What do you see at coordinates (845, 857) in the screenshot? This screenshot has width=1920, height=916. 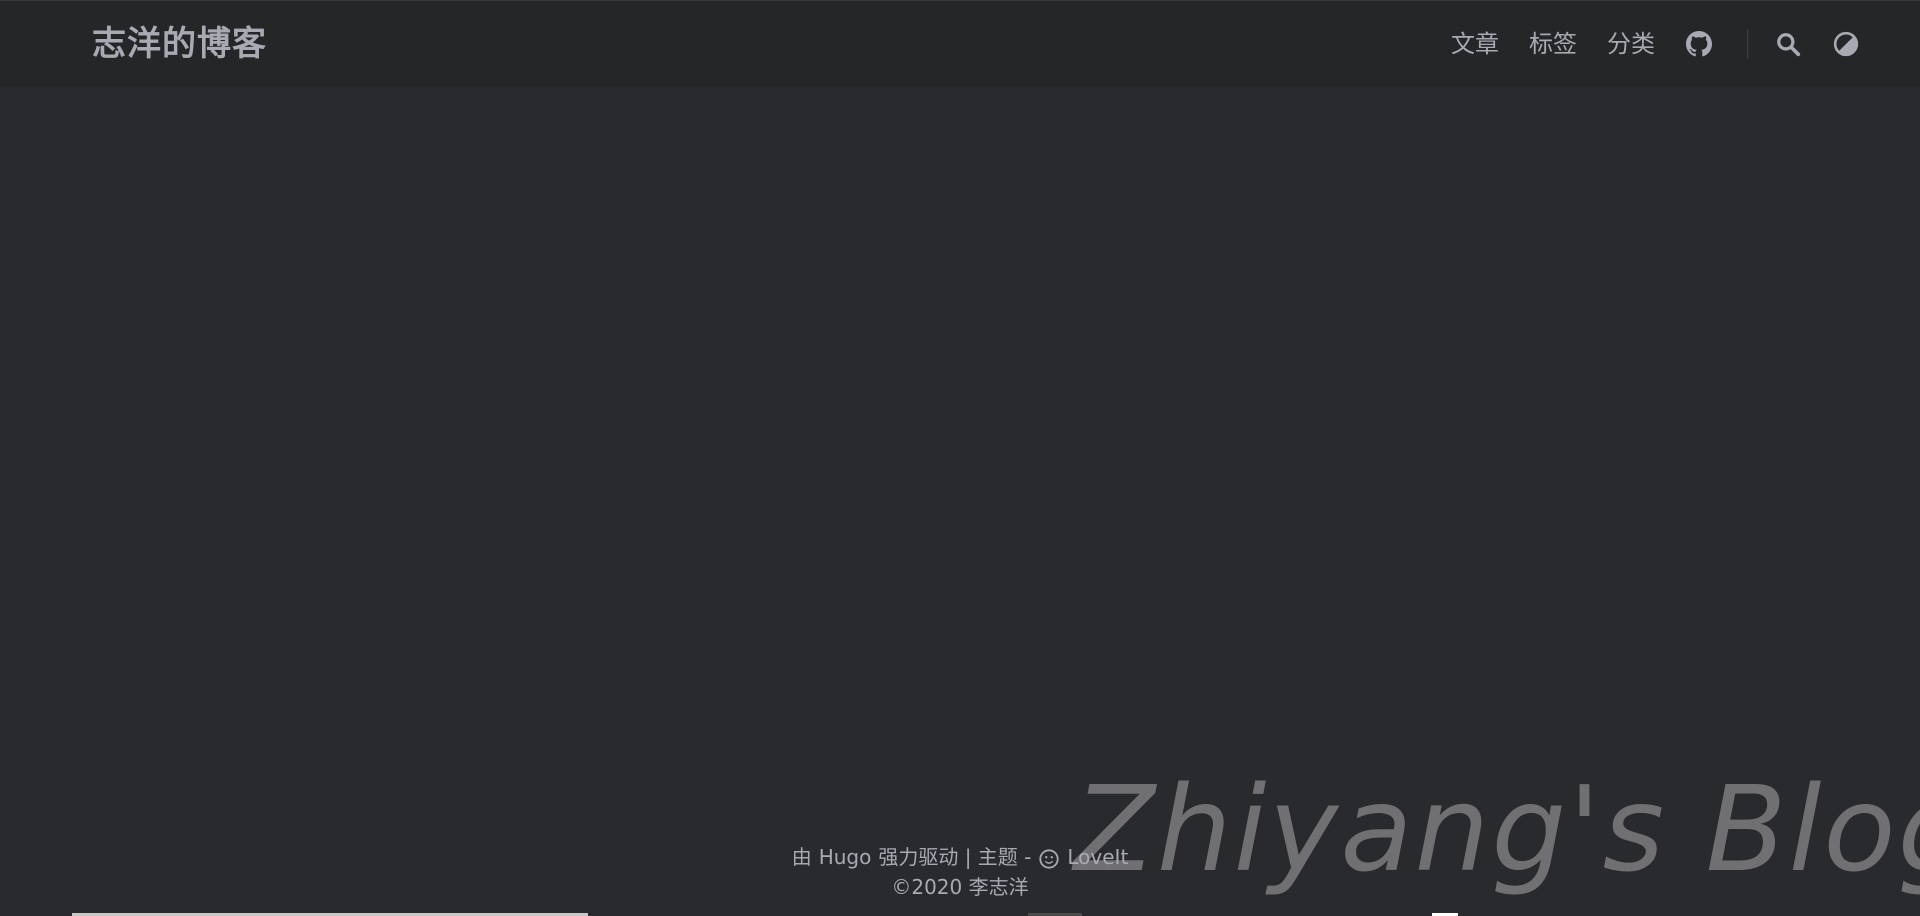 I see `hugo-link: Hugo` at bounding box center [845, 857].